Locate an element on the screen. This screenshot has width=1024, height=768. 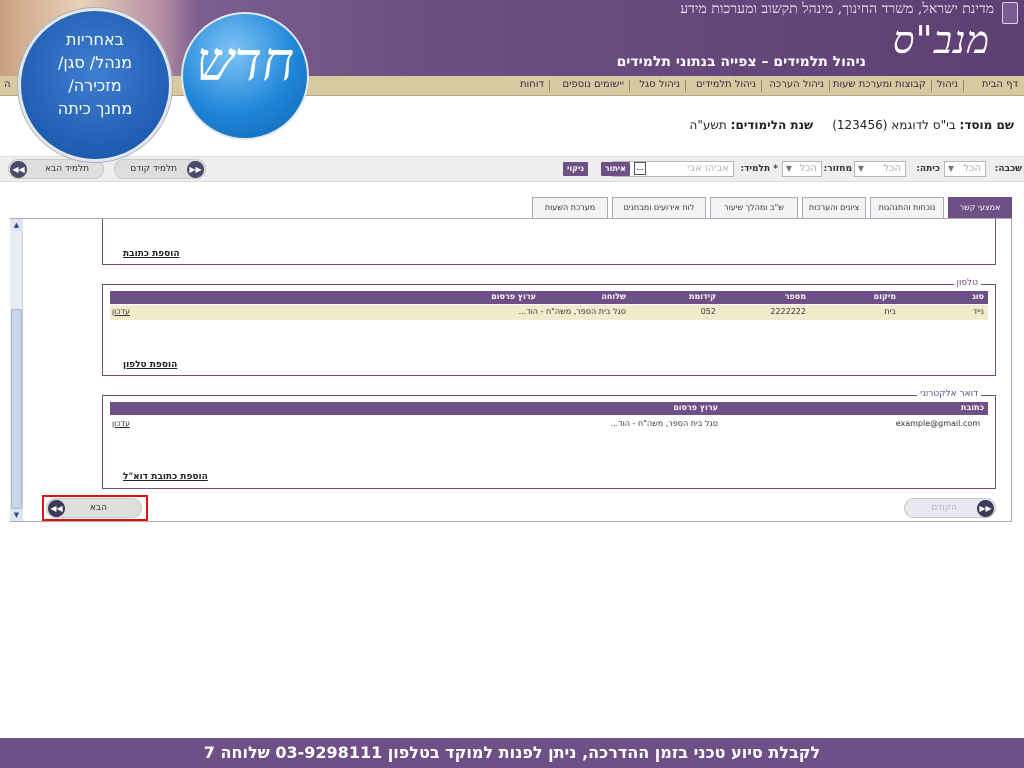
address-section: הוספת כתובת is located at coordinates (549, 242).